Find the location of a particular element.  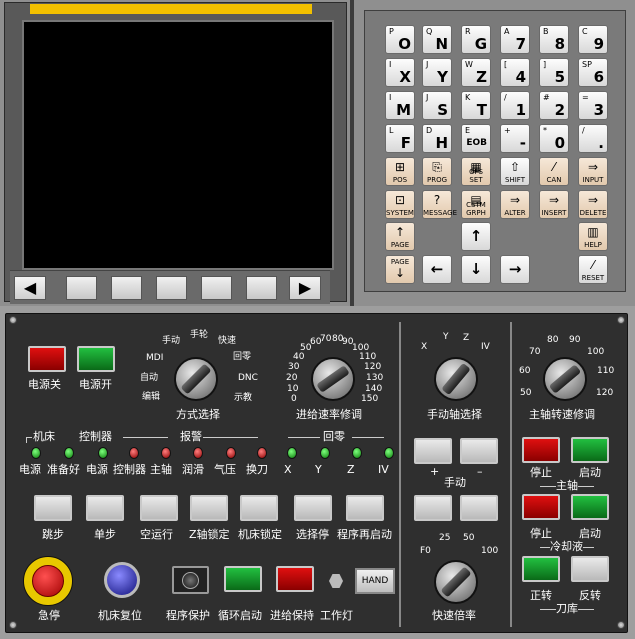

softkey-left-arrow-icon: ◀ is located at coordinates (30, 288).